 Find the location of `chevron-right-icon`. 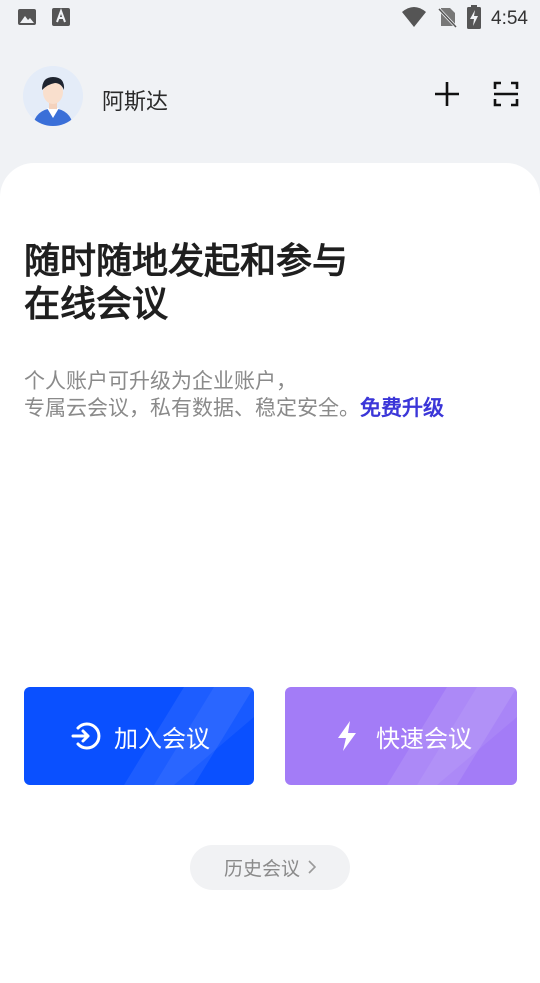

chevron-right-icon is located at coordinates (312, 868).